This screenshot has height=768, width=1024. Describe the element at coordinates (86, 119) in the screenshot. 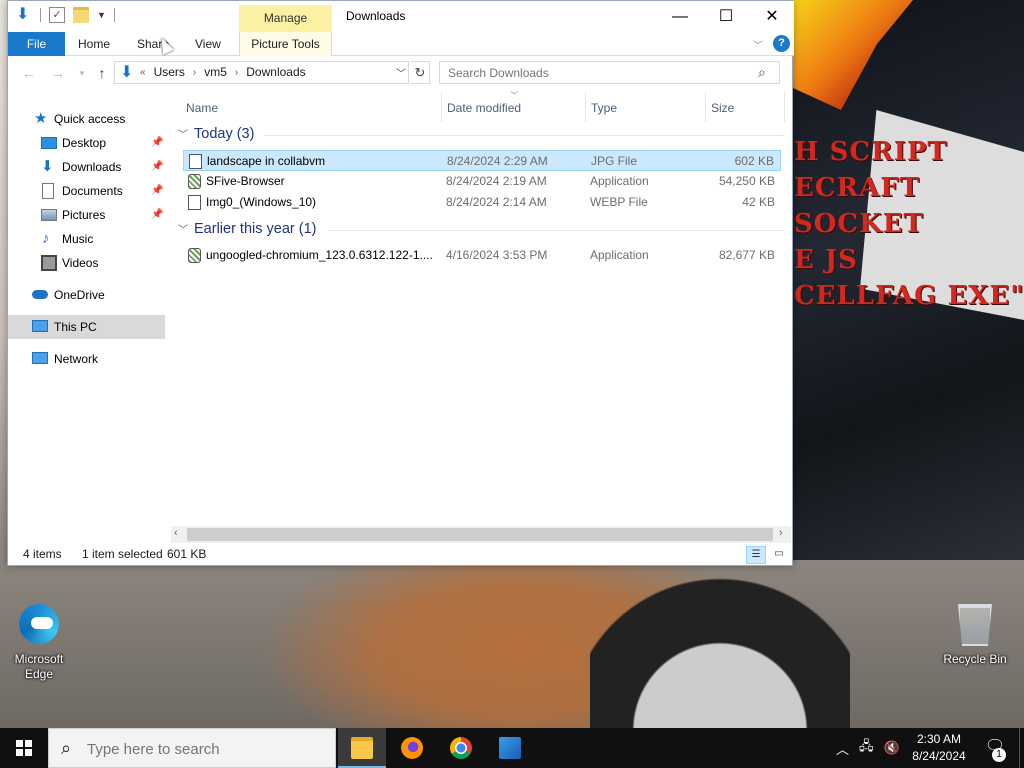

I see `nav-item-quick-access: ★ Quick access` at that location.